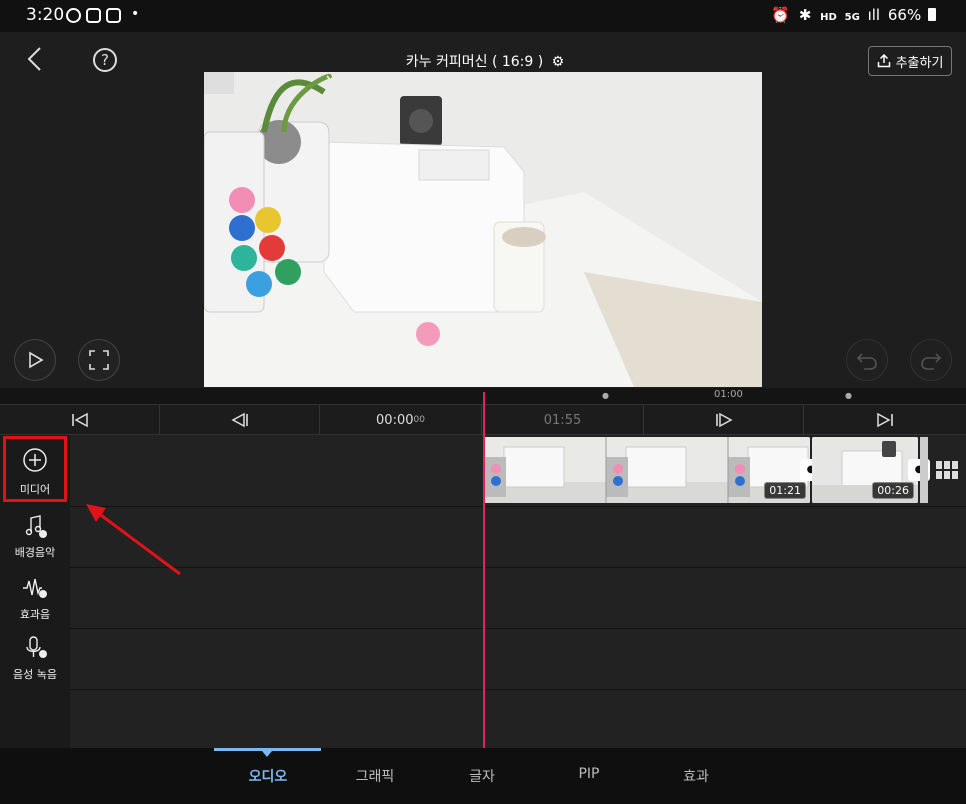  What do you see at coordinates (395, 420) in the screenshot?
I see `current-time: 00:00` at bounding box center [395, 420].